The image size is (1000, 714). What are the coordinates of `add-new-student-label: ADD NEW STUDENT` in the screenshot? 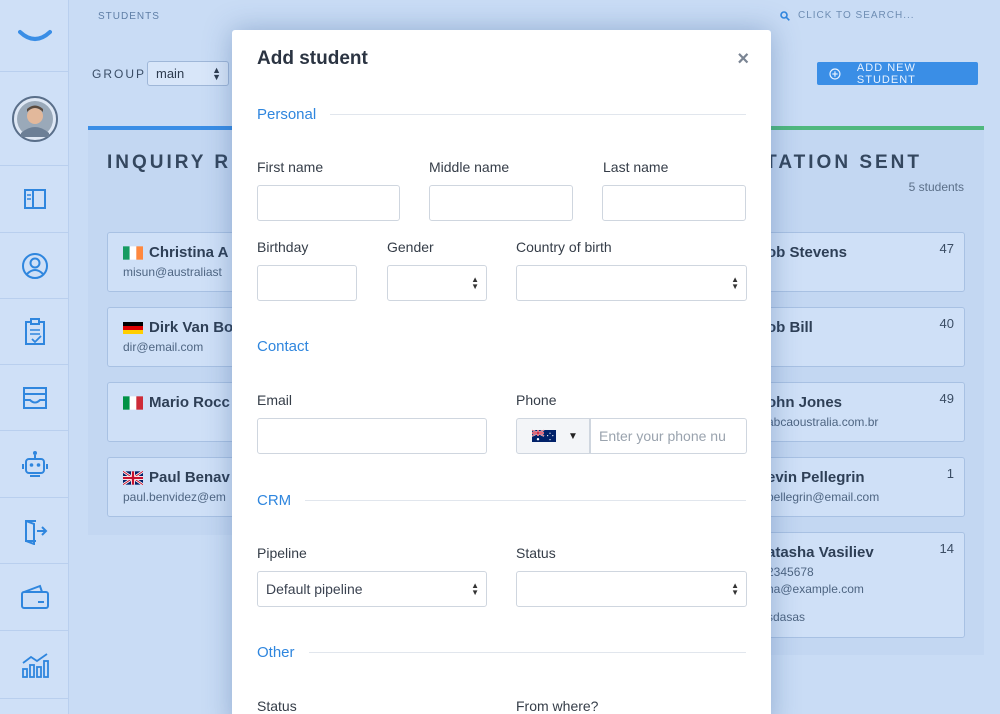 It's located at (886, 73).